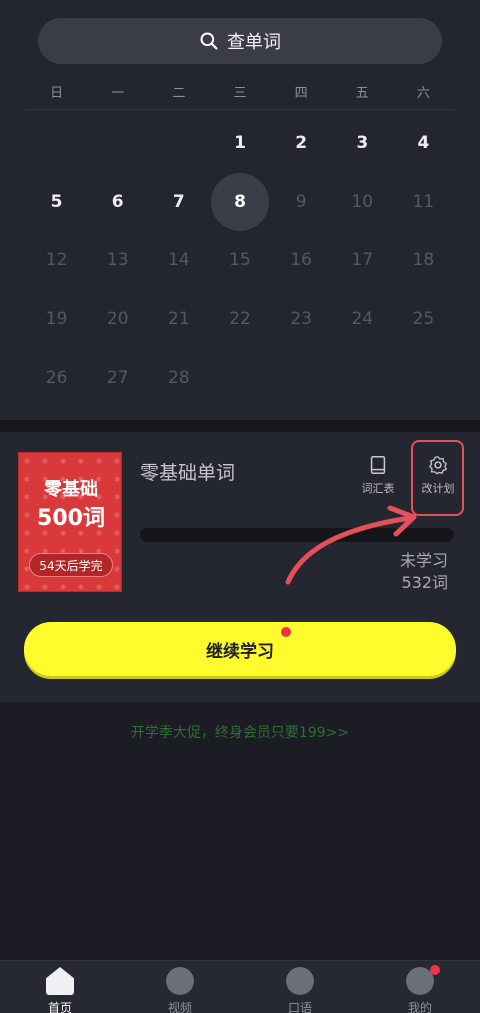 This screenshot has width=480, height=1013. What do you see at coordinates (254, 42) in the screenshot?
I see `search-label: 查单词` at bounding box center [254, 42].